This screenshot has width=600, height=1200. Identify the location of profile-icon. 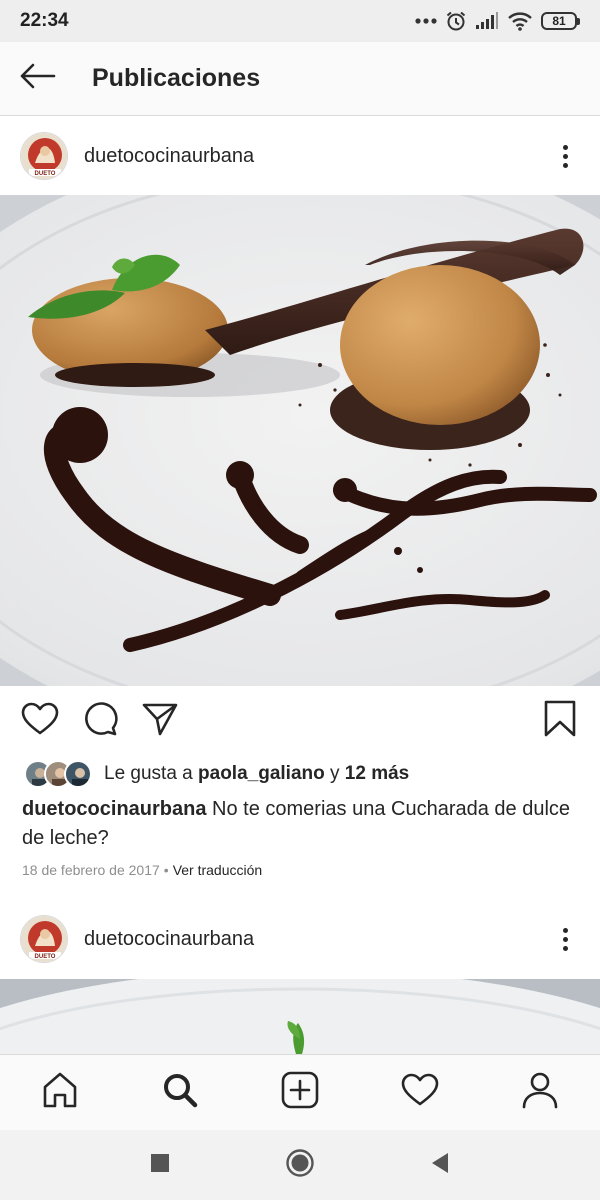
(540, 1092).